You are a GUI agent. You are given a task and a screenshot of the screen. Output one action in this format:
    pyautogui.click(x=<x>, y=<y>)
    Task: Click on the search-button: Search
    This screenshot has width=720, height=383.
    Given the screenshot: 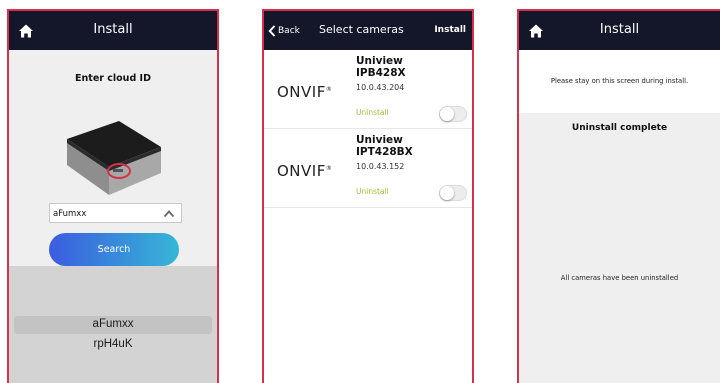 What is the action you would take?
    pyautogui.click(x=114, y=249)
    